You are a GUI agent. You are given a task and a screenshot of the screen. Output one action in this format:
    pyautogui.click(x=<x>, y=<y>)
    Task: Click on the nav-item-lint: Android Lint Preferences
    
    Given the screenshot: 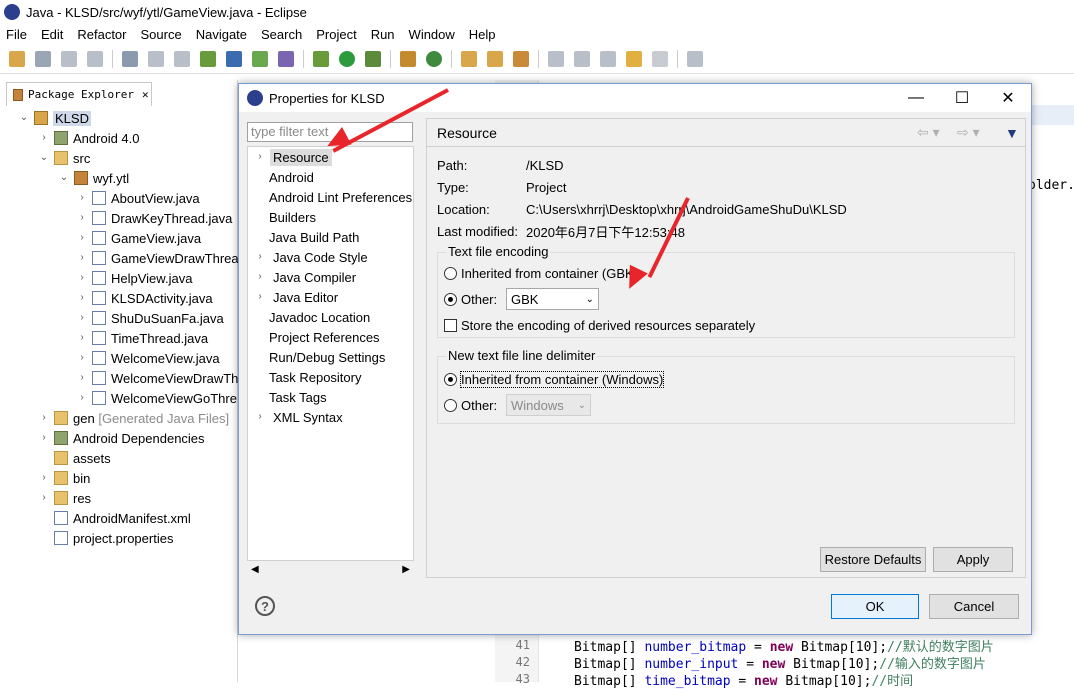 What is the action you would take?
    pyautogui.click(x=340, y=197)
    